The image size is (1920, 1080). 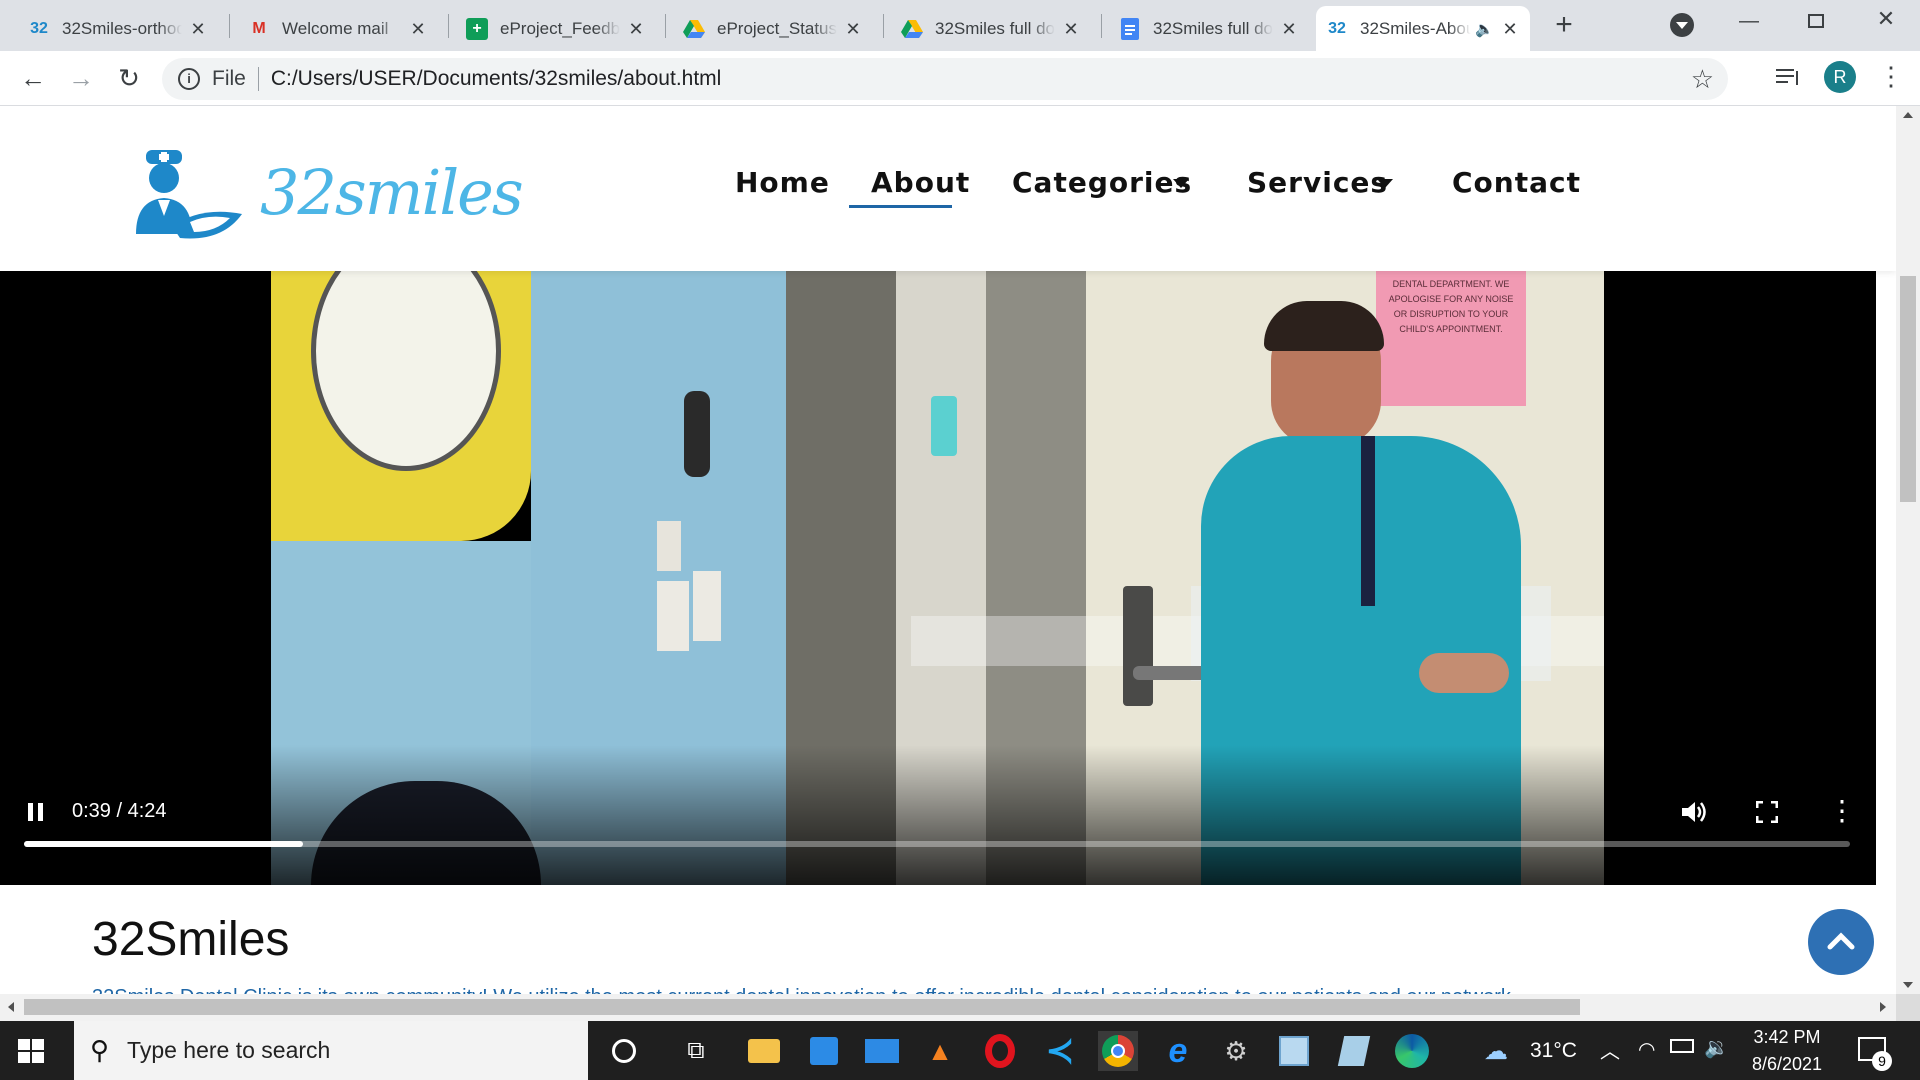 I want to click on tab-title: eProject_Status, so click(x=777, y=28).